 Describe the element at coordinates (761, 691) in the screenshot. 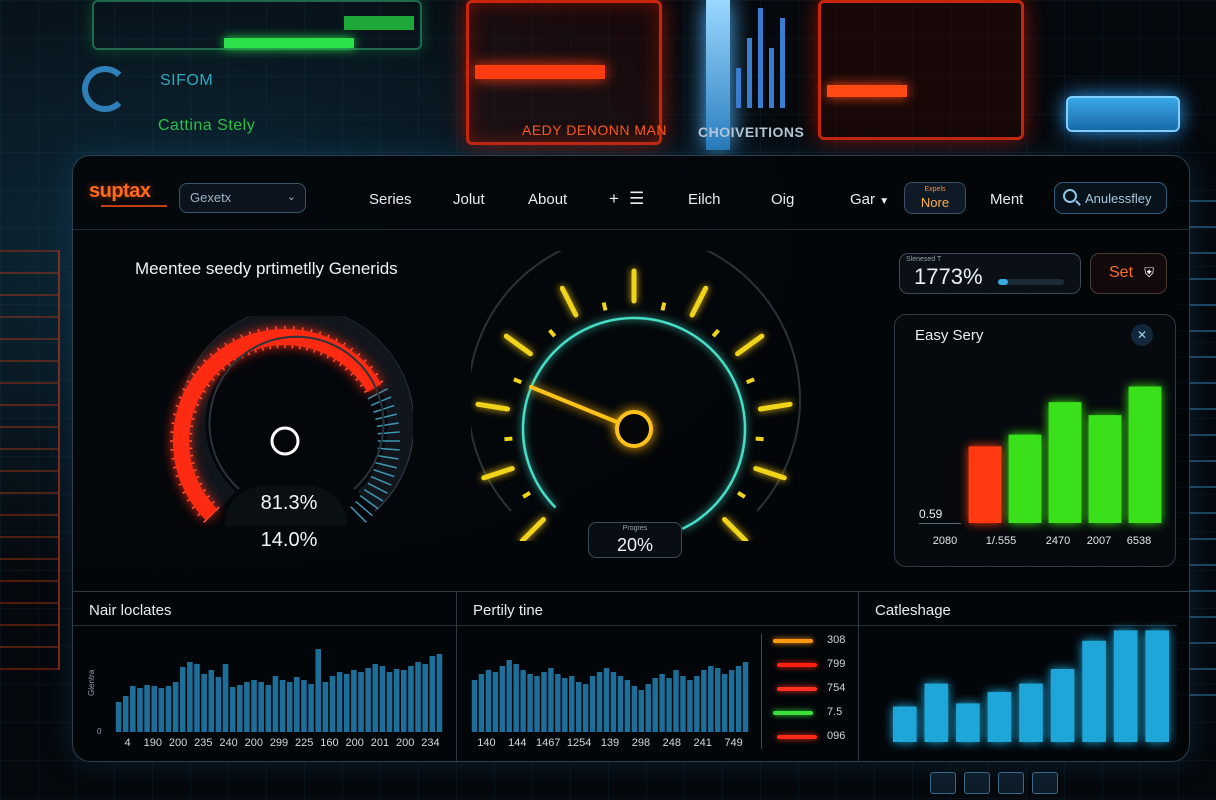

I see `legend-divider` at that location.